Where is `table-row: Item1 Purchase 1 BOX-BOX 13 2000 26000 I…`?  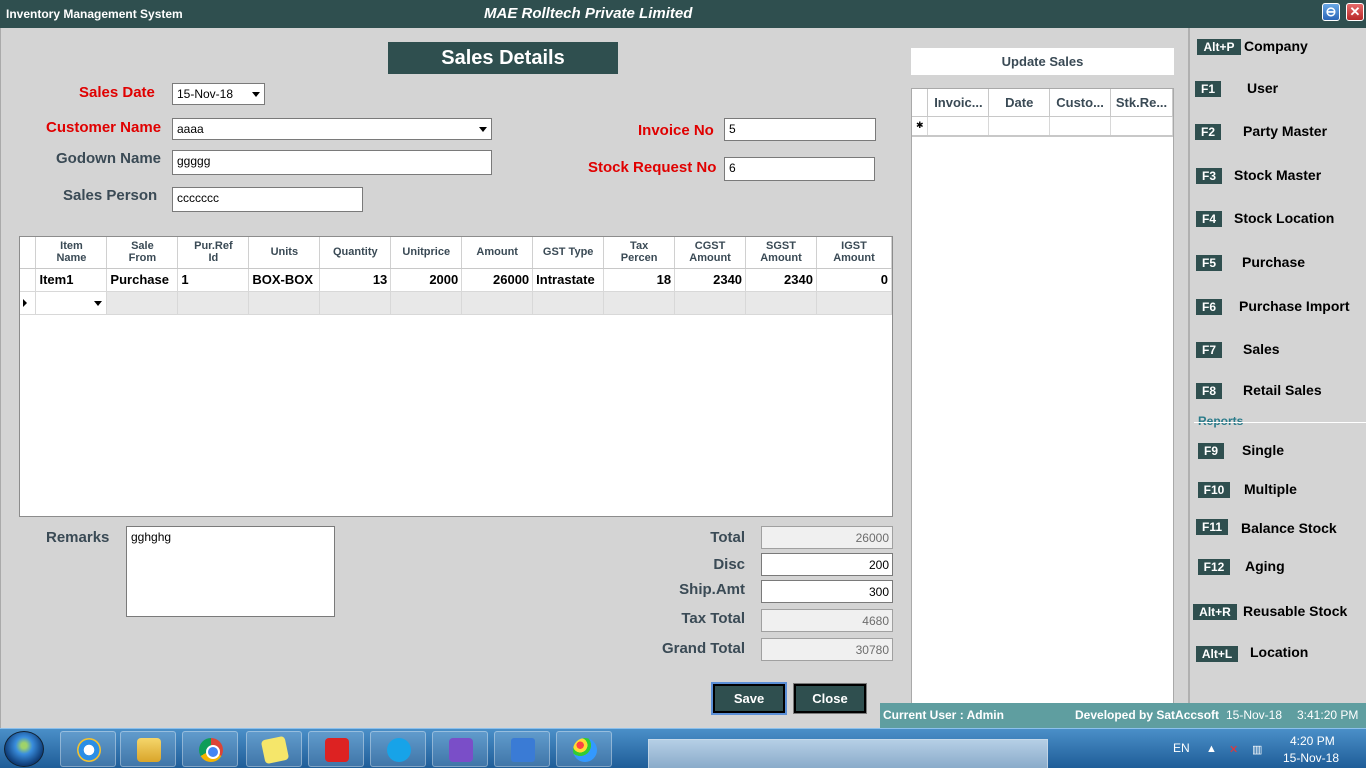 table-row: Item1 Purchase 1 BOX-BOX 13 2000 26000 I… is located at coordinates (456, 280).